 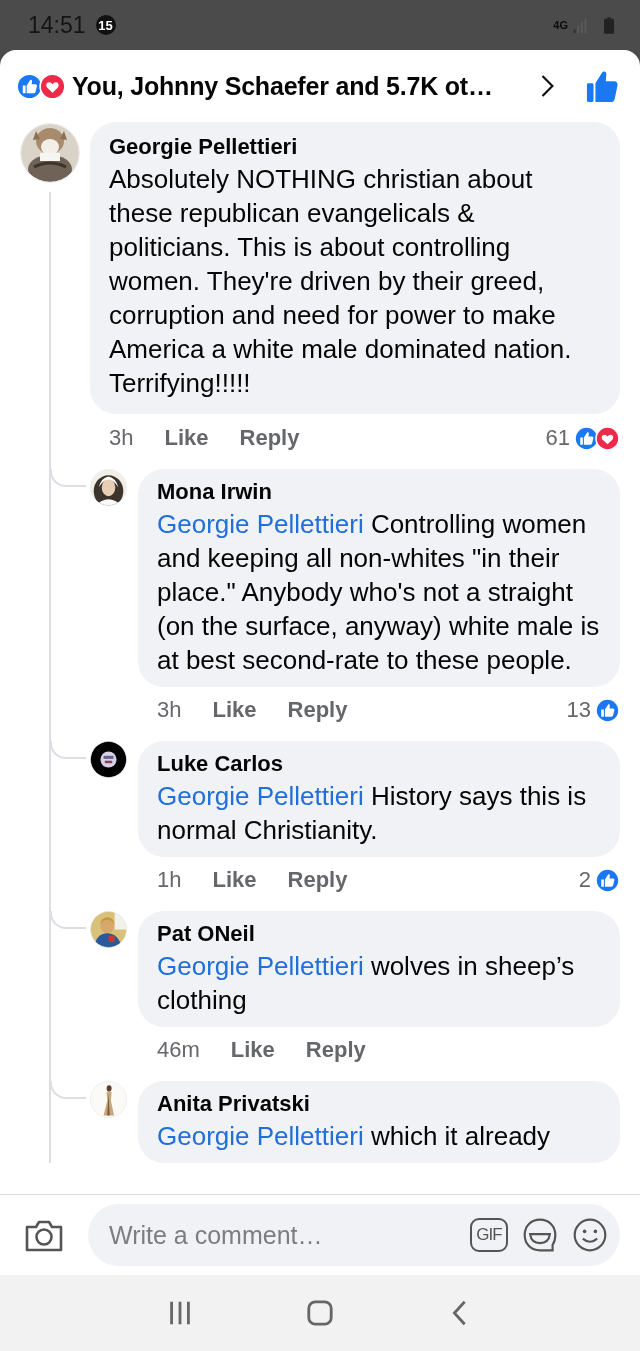 What do you see at coordinates (557, 438) in the screenshot?
I see `reaction-count: 61` at bounding box center [557, 438].